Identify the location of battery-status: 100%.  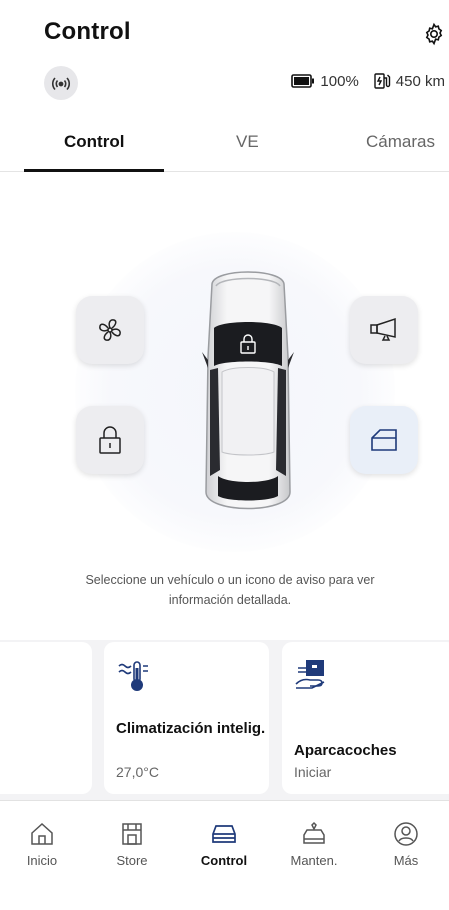
(325, 81).